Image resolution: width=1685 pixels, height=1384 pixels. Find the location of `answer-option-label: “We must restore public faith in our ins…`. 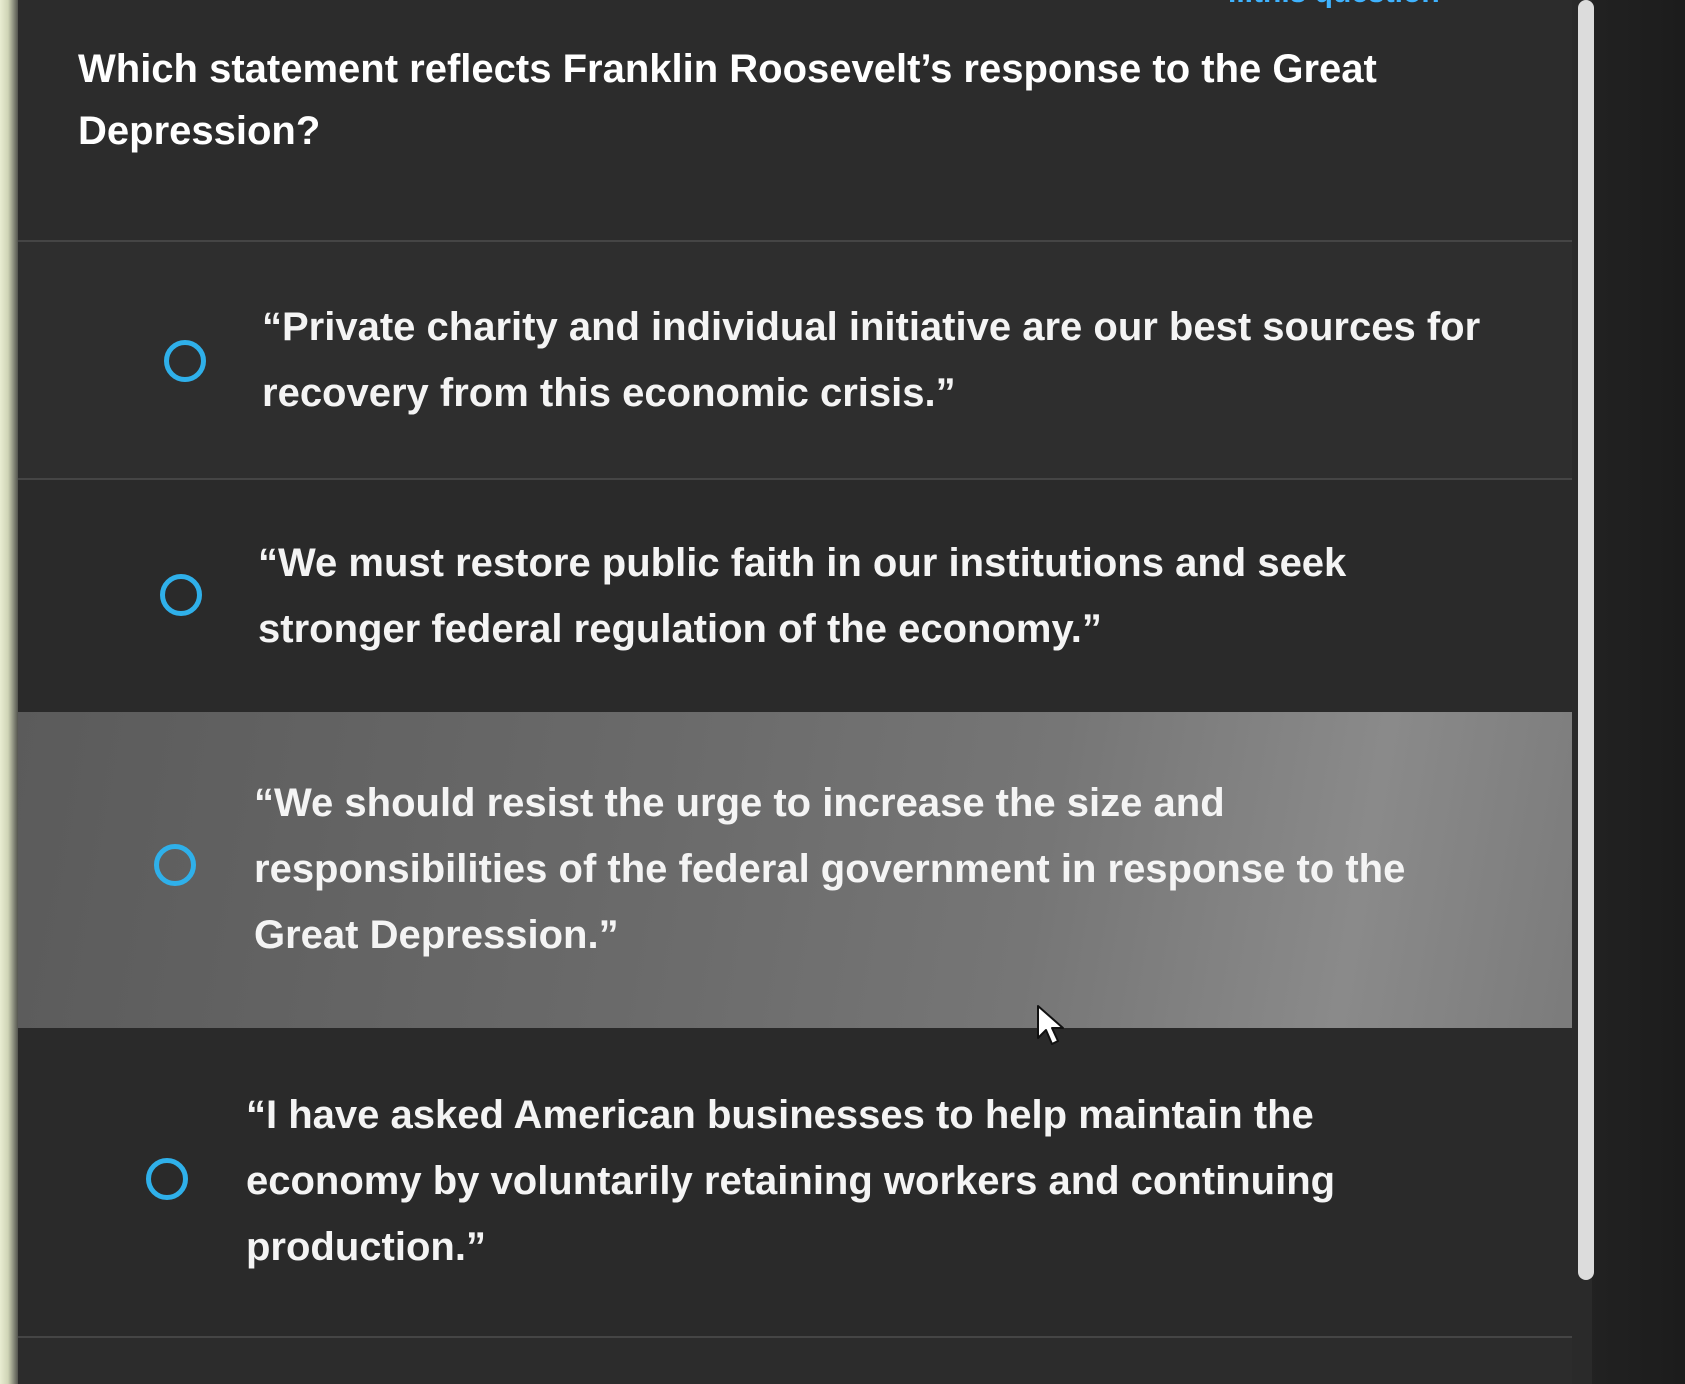

answer-option-label: “We must restore public faith in our ins… is located at coordinates (802, 596).